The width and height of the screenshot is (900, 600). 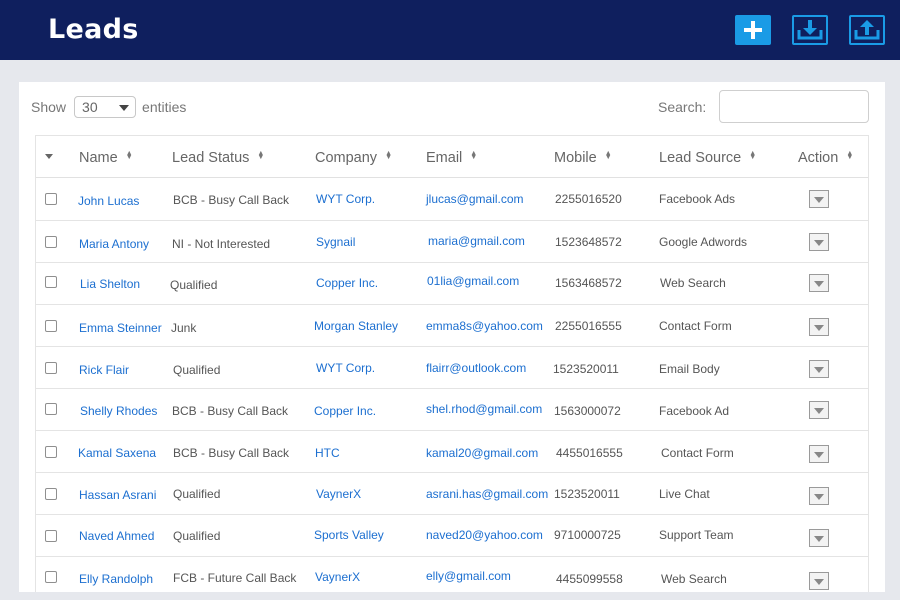 What do you see at coordinates (588, 242) in the screenshot?
I see `mobile-number: 1523648572` at bounding box center [588, 242].